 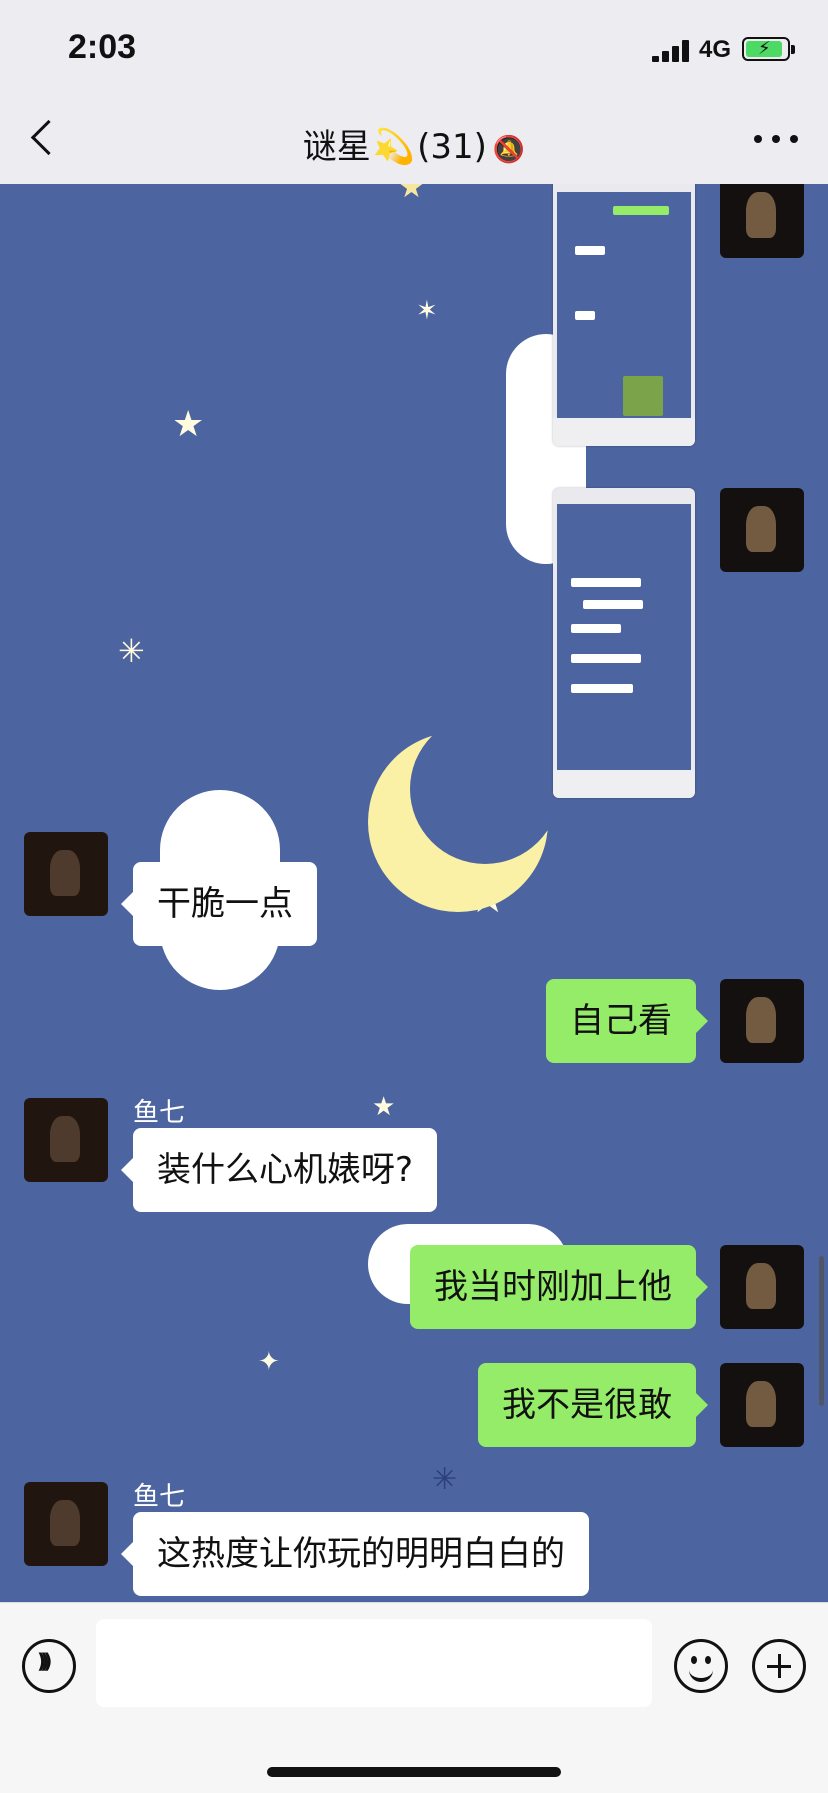 What do you see at coordinates (779, 1666) in the screenshot?
I see `add-attachment-icon` at bounding box center [779, 1666].